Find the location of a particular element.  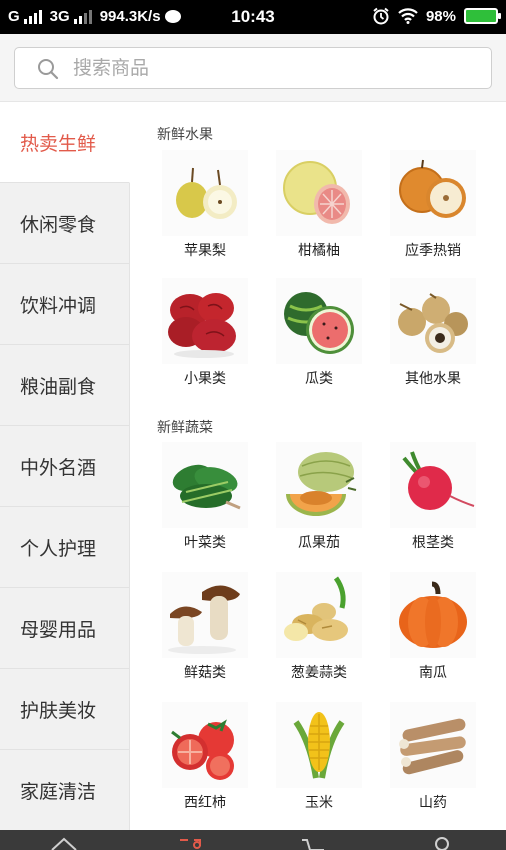

product-watermelon: 瓜类 is located at coordinates (319, 333).